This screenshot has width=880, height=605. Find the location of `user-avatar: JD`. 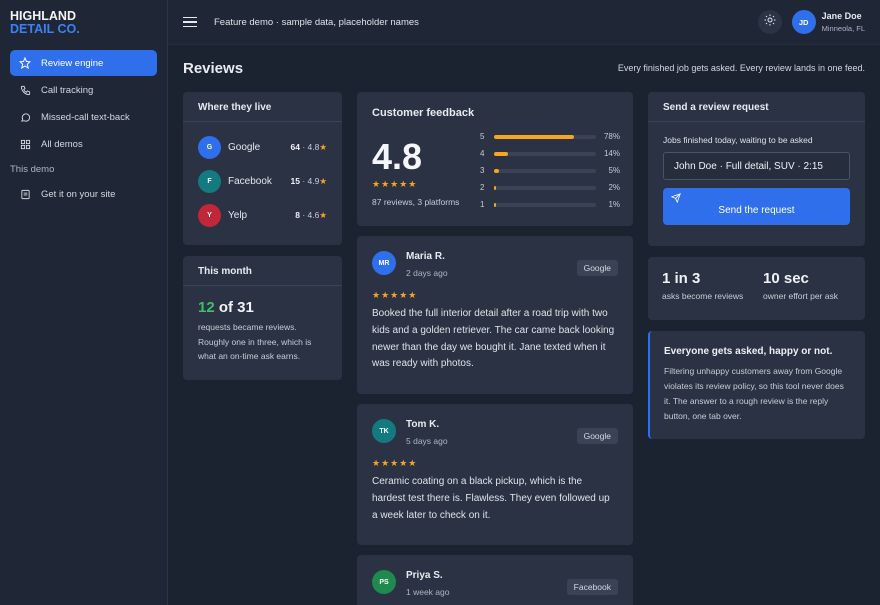

user-avatar: JD is located at coordinates (803, 22).